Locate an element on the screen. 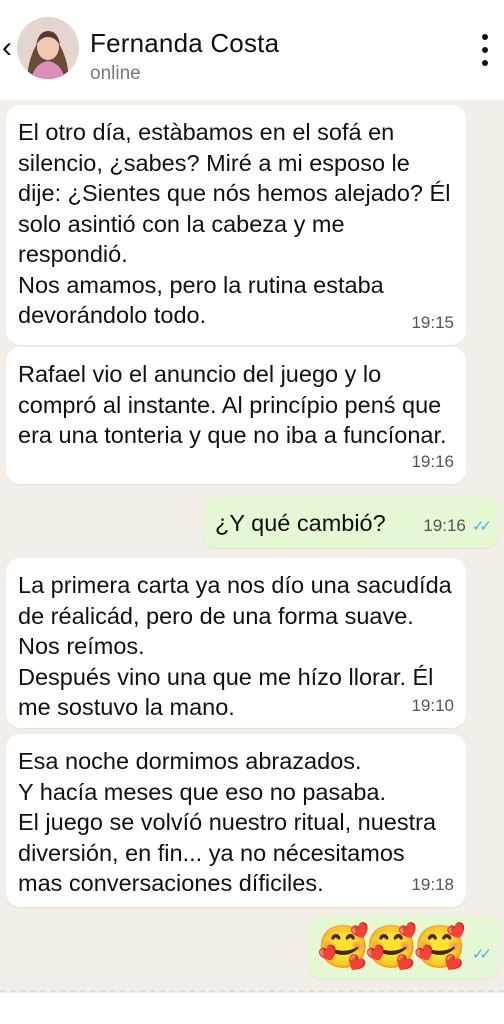 The image size is (504, 1024). more-vertical-icon is located at coordinates (485, 52).